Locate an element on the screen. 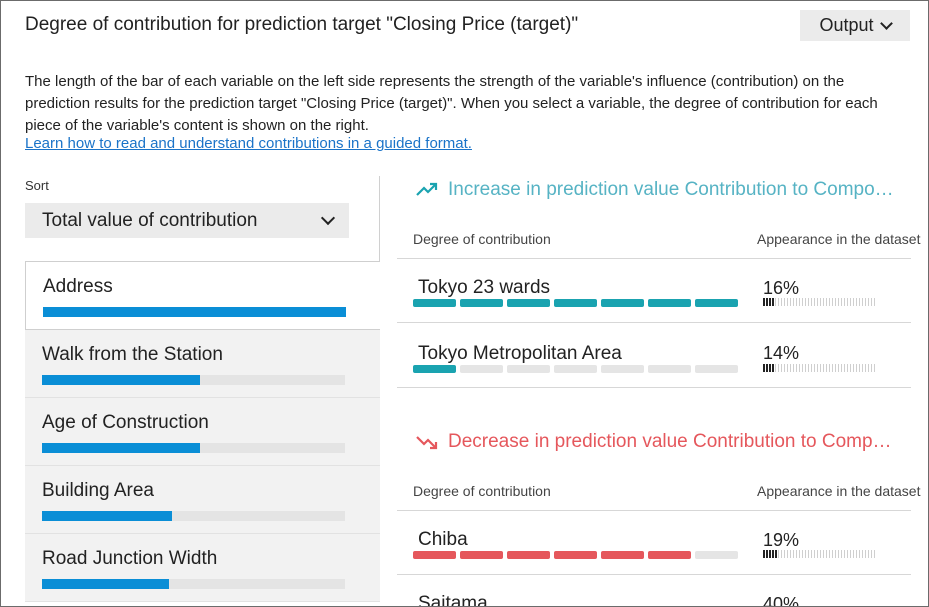 Image resolution: width=929 pixels, height=607 pixels. decrease-item-contribution is located at coordinates (575, 555).